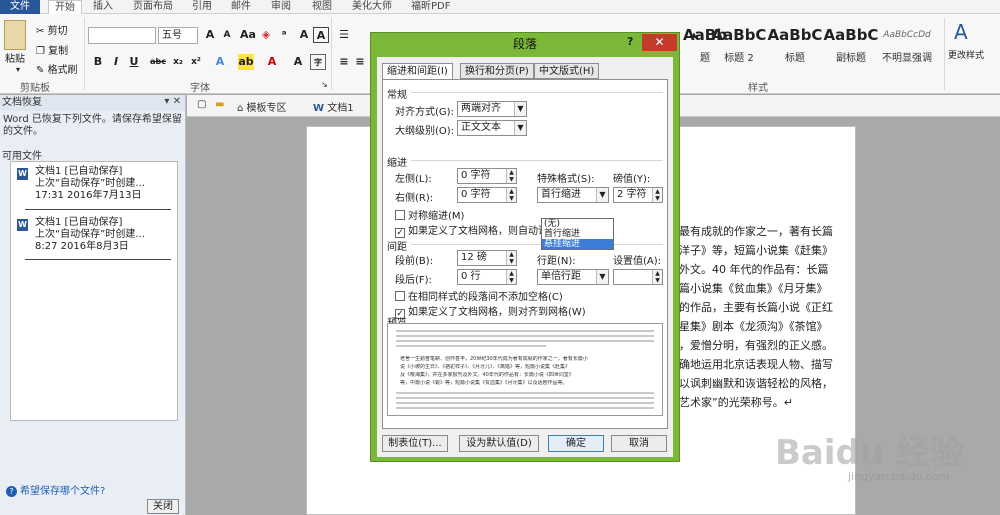 Image resolution: width=1000 pixels, height=515 pixels. Describe the element at coordinates (566, 179) in the screenshot. I see `special-format-label: 特殊格式(S):` at that location.